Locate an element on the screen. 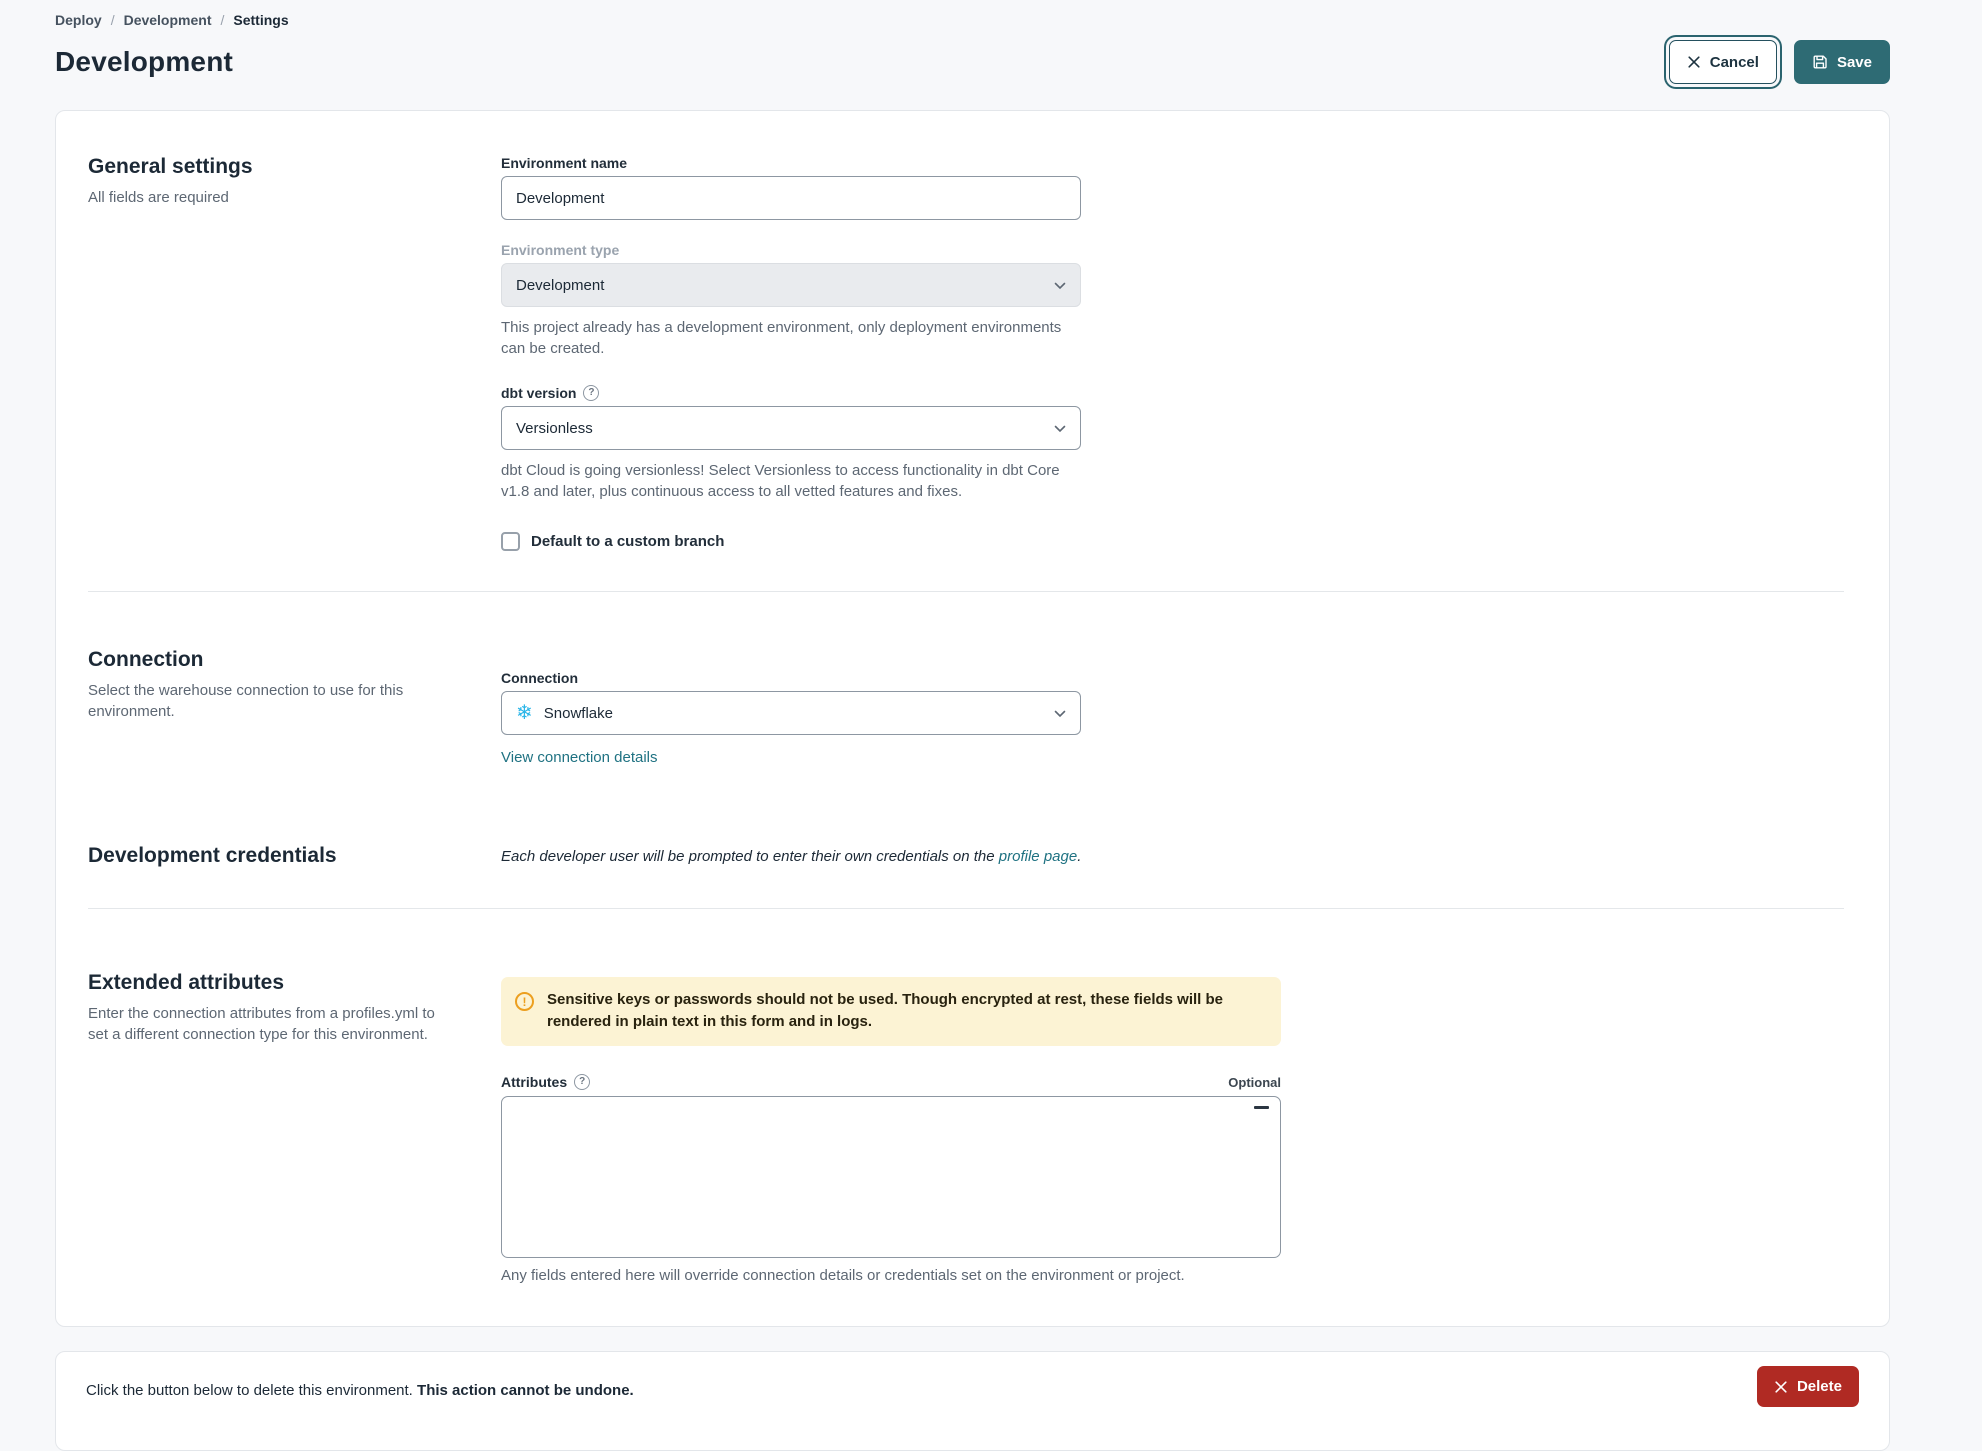 The image size is (1982, 1451). breadcrumb-settings: Settings is located at coordinates (261, 20).